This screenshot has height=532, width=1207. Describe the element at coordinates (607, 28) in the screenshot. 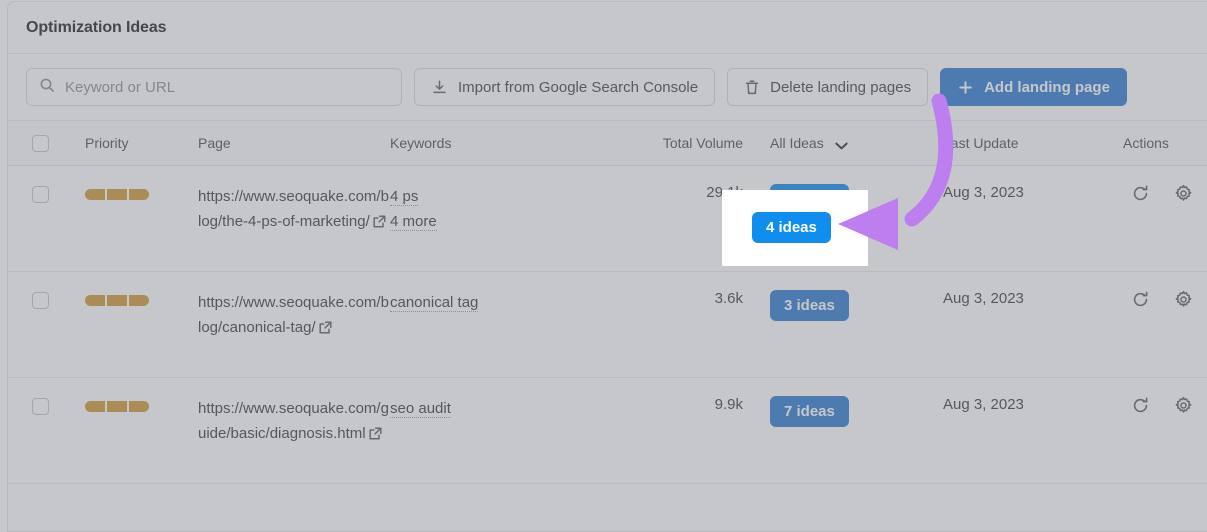

I see `card-header: Optimization Ideas` at that location.